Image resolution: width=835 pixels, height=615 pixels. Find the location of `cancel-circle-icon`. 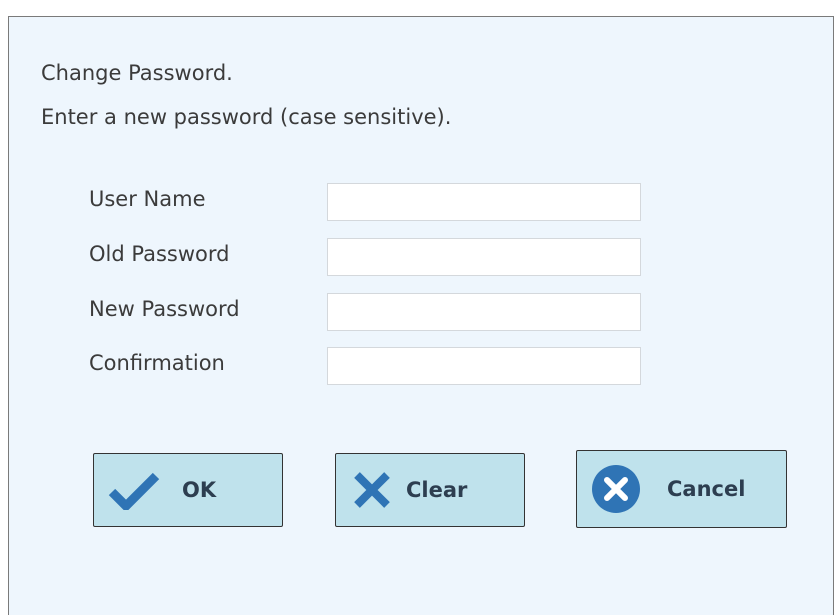

cancel-circle-icon is located at coordinates (616, 489).